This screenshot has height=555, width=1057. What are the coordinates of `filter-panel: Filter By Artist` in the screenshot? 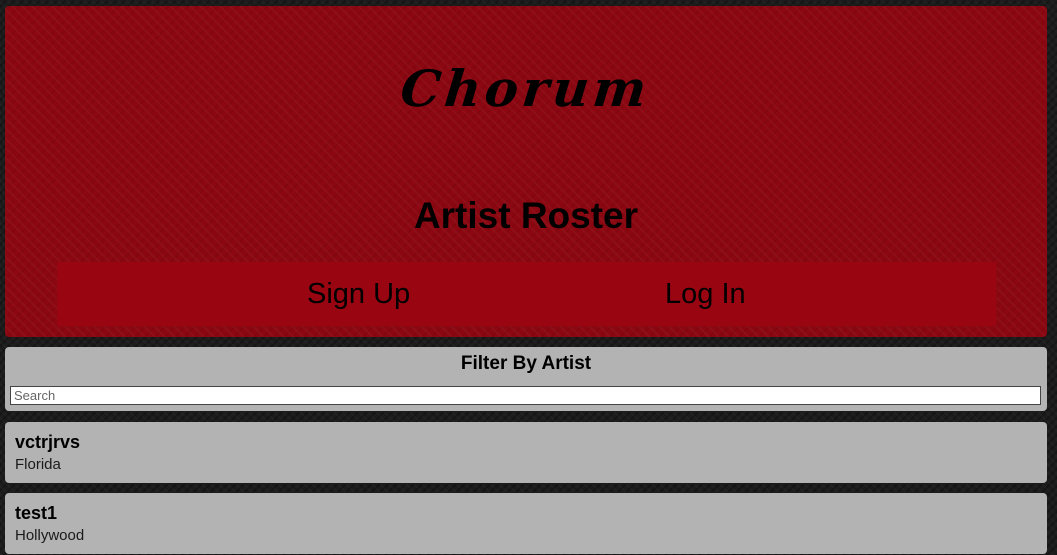 It's located at (526, 379).